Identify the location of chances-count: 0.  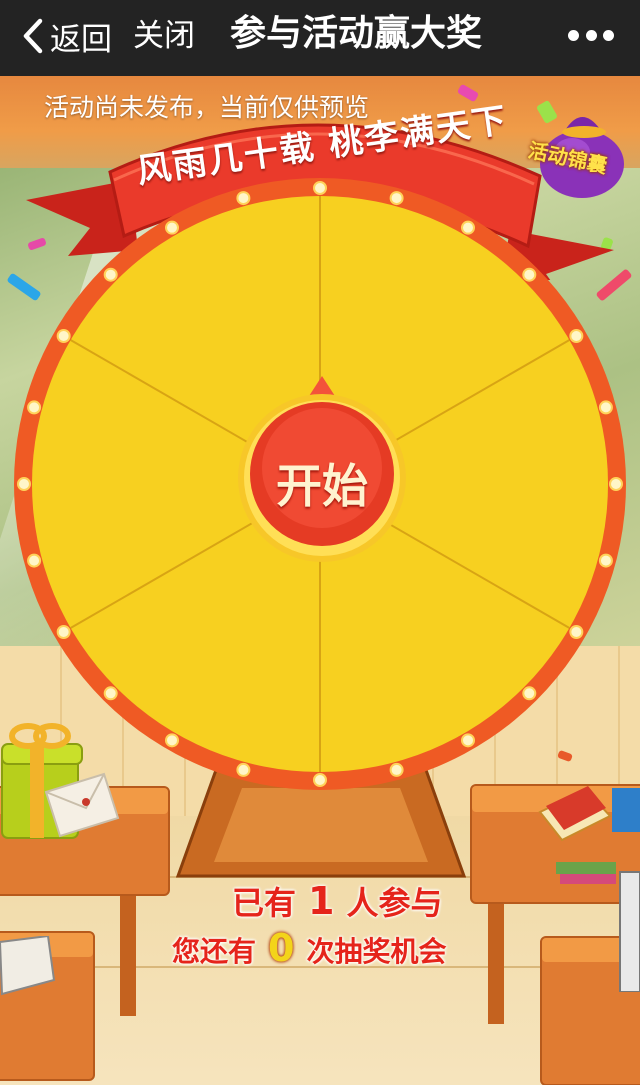
(281, 948).